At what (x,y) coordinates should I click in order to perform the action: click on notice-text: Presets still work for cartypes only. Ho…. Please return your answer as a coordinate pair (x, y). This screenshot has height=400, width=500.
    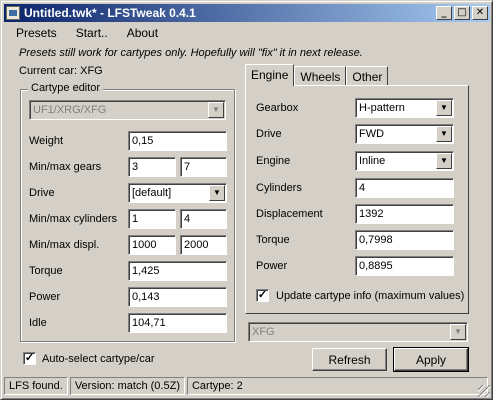
    Looking at the image, I should click on (191, 53).